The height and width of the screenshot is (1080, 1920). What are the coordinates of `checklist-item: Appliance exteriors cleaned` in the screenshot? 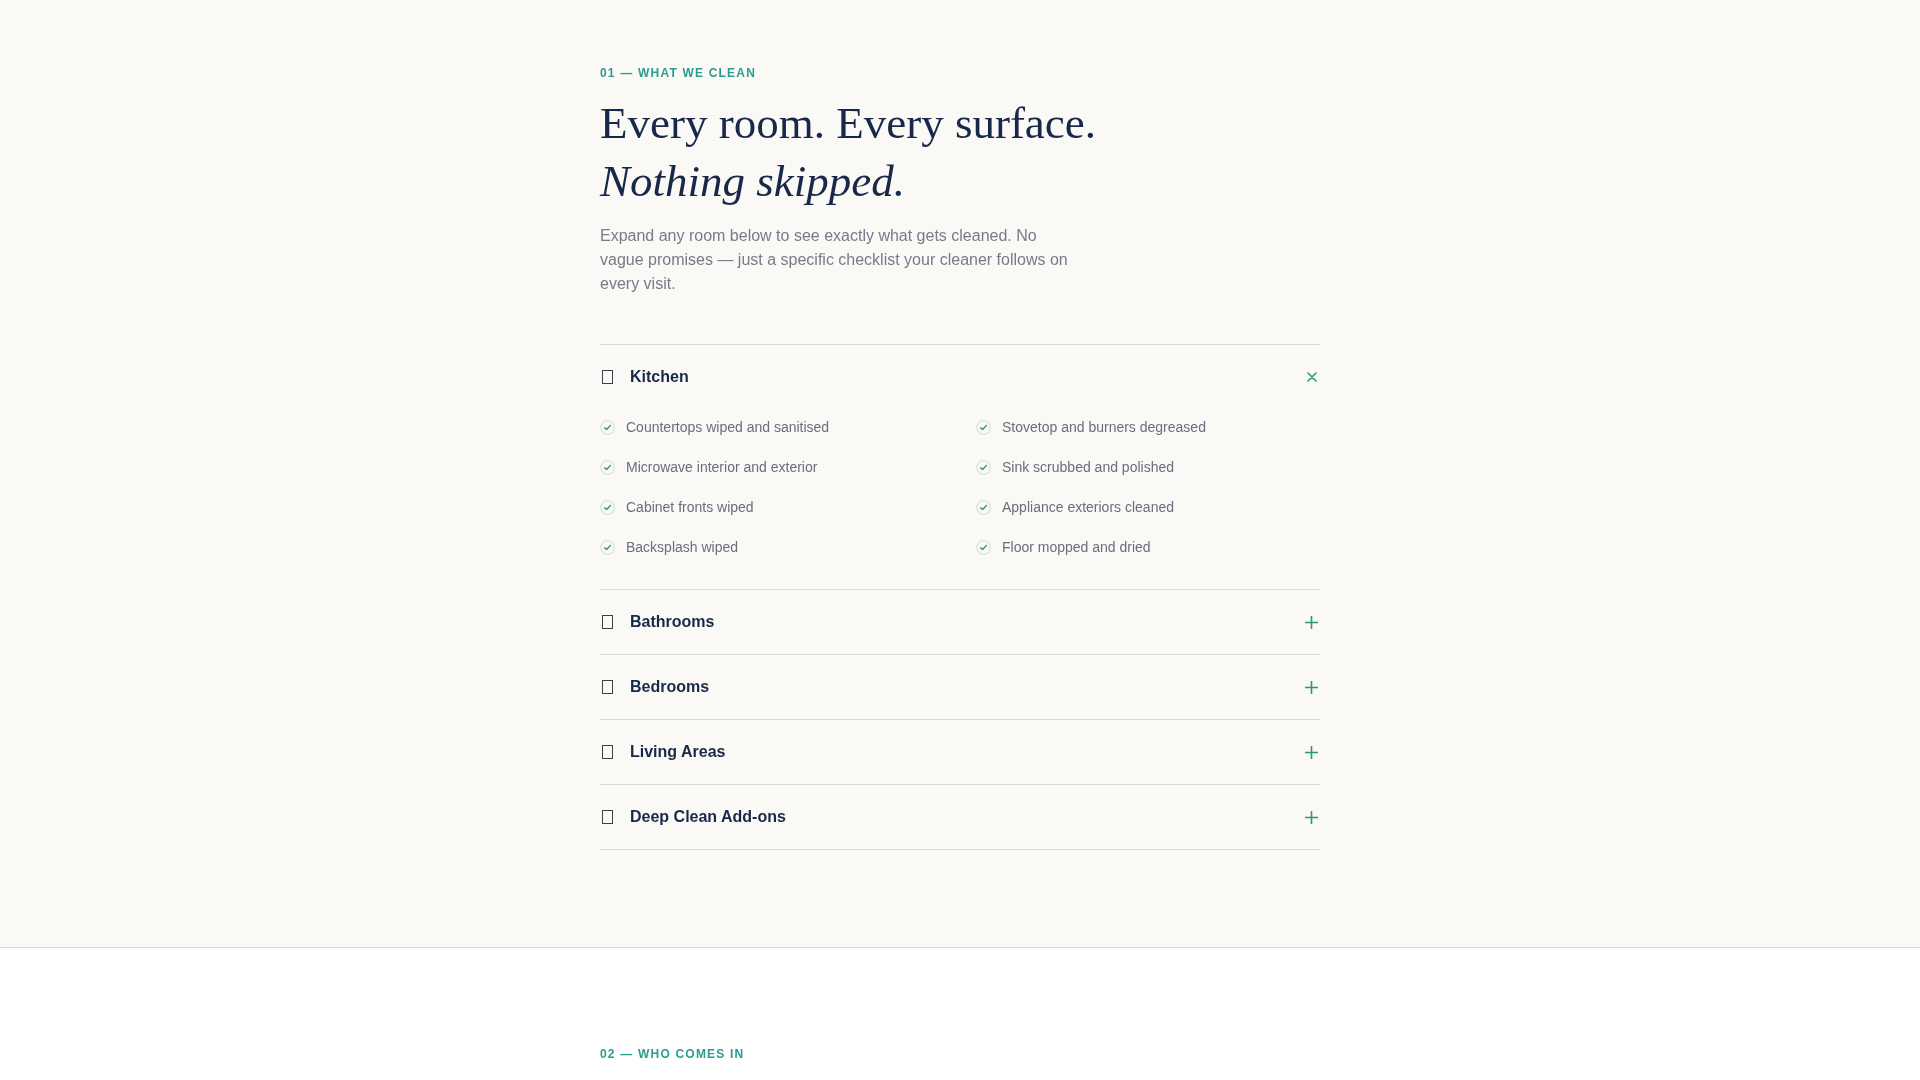 It's located at (1088, 507).